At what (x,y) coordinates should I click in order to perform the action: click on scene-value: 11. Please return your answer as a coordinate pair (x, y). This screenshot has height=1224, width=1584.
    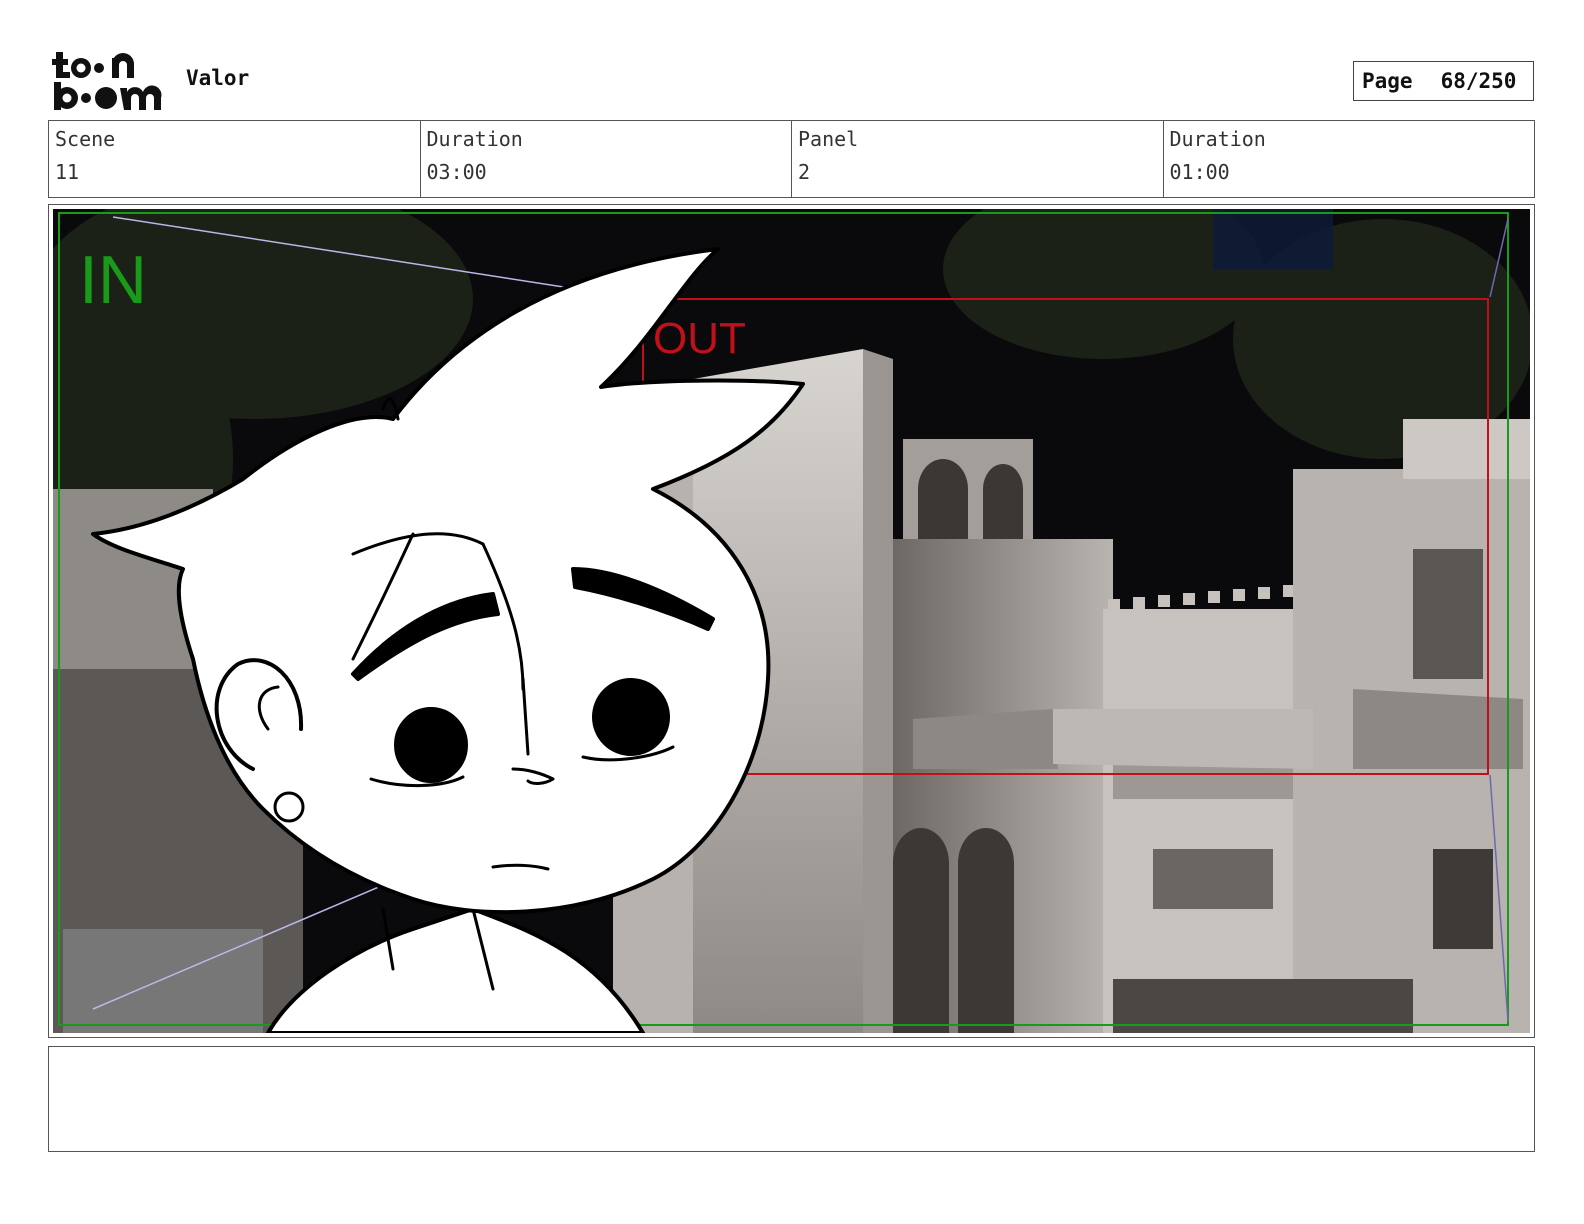
    Looking at the image, I should click on (67, 172).